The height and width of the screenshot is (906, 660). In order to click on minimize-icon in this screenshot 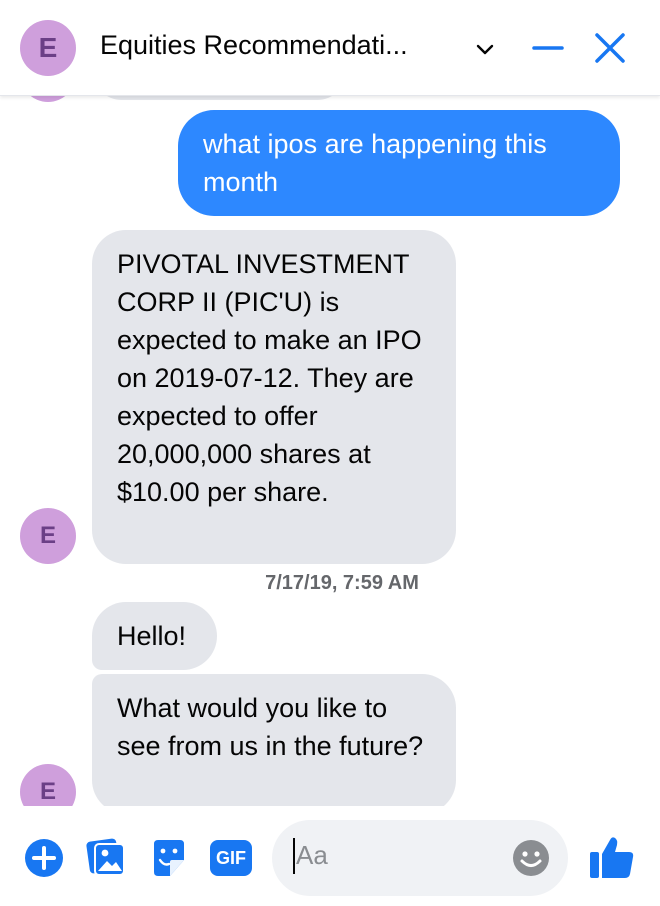, I will do `click(548, 48)`.